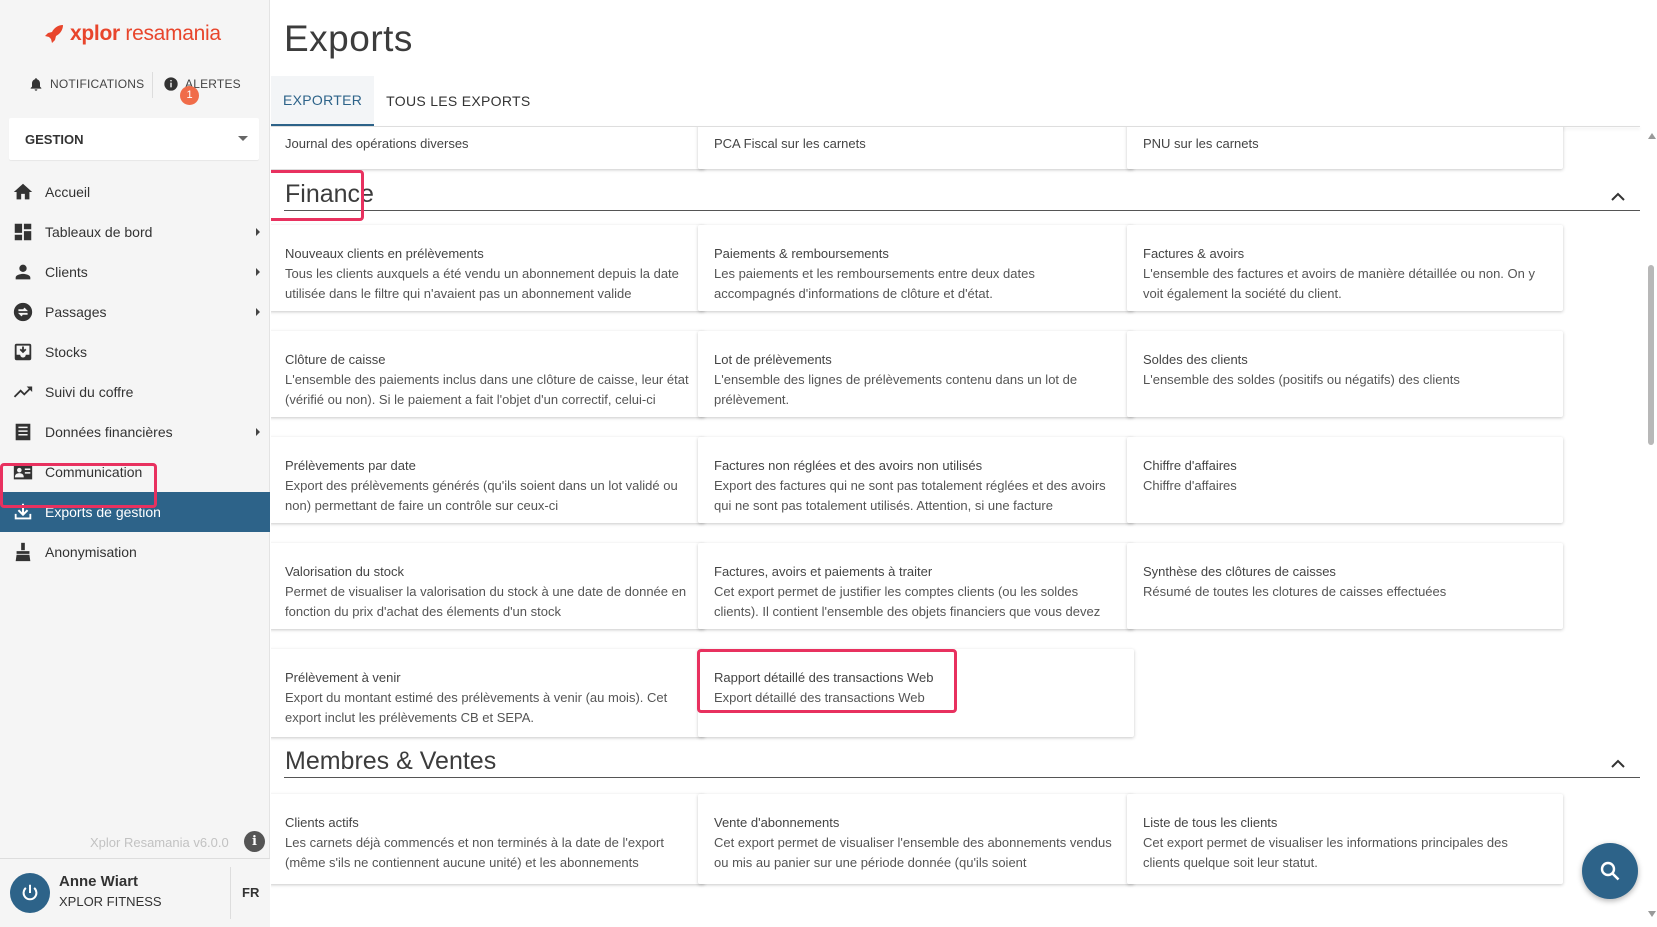  Describe the element at coordinates (1194, 253) in the screenshot. I see `export-card-title: Factures & avoirs` at that location.